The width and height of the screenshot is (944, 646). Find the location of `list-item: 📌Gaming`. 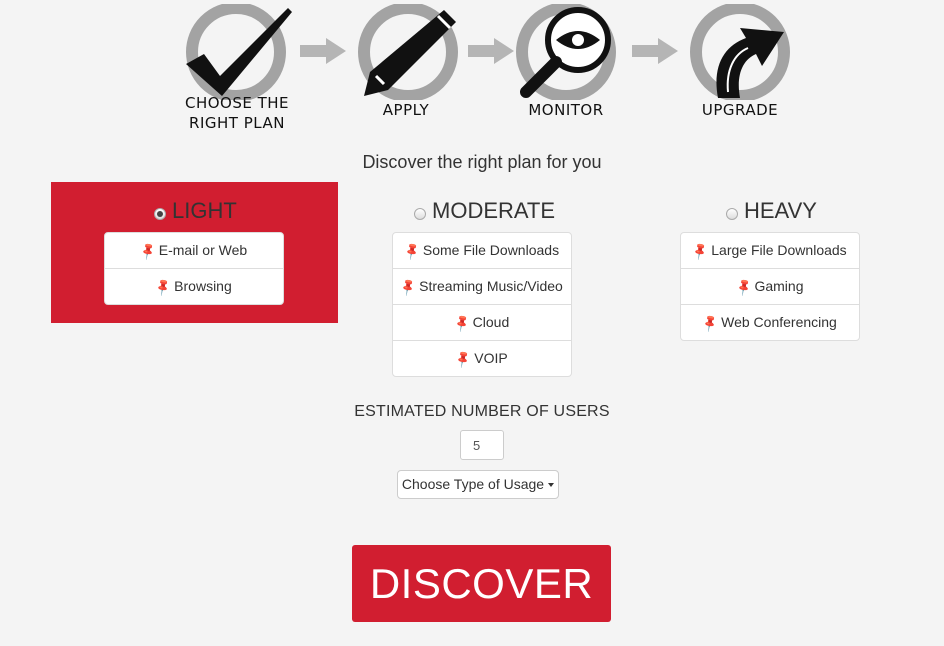

list-item: 📌Gaming is located at coordinates (770, 286).